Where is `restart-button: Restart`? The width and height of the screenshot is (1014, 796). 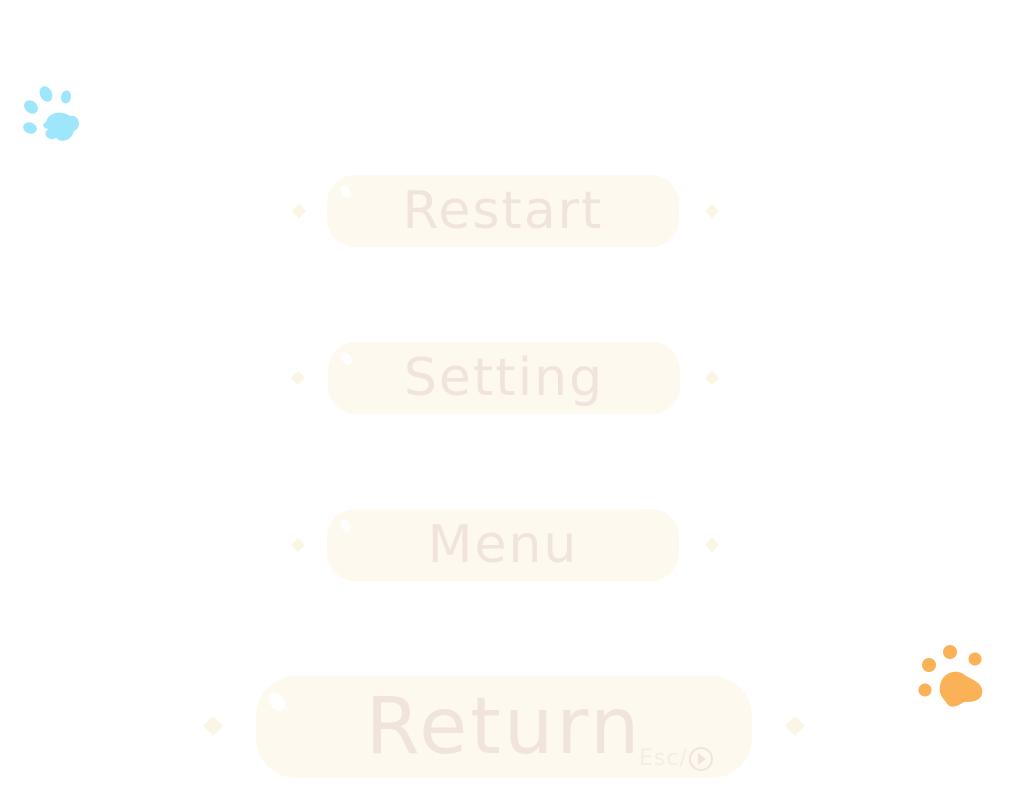
restart-button: Restart is located at coordinates (503, 211).